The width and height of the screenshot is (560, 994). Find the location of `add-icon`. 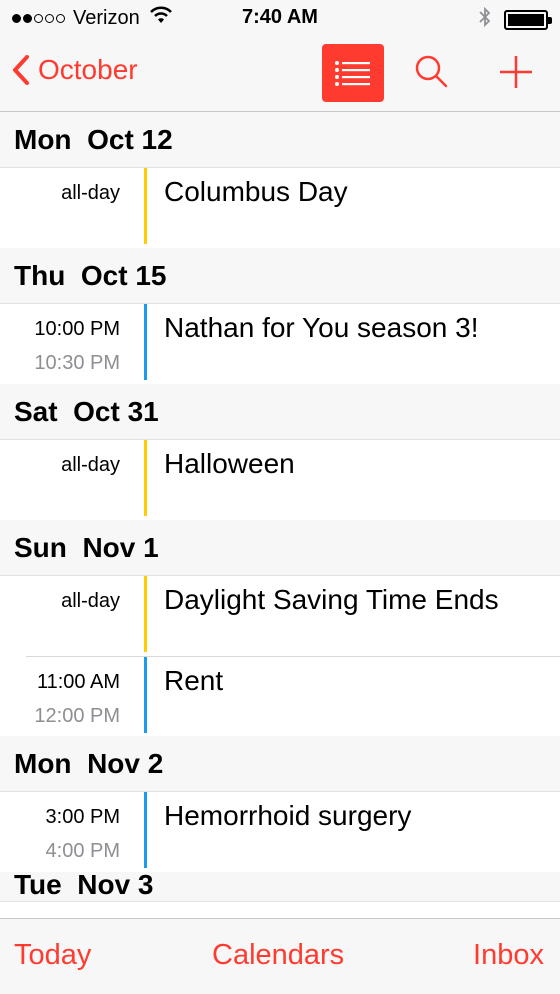

add-icon is located at coordinates (516, 72).